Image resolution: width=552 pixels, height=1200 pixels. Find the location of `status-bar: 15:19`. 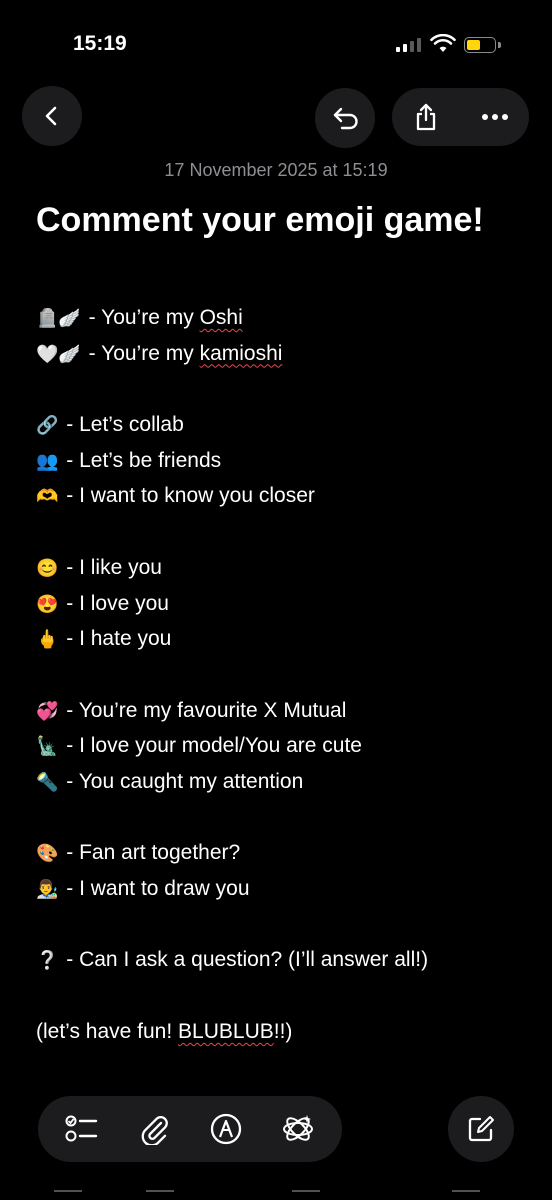

status-bar: 15:19 is located at coordinates (276, 45).